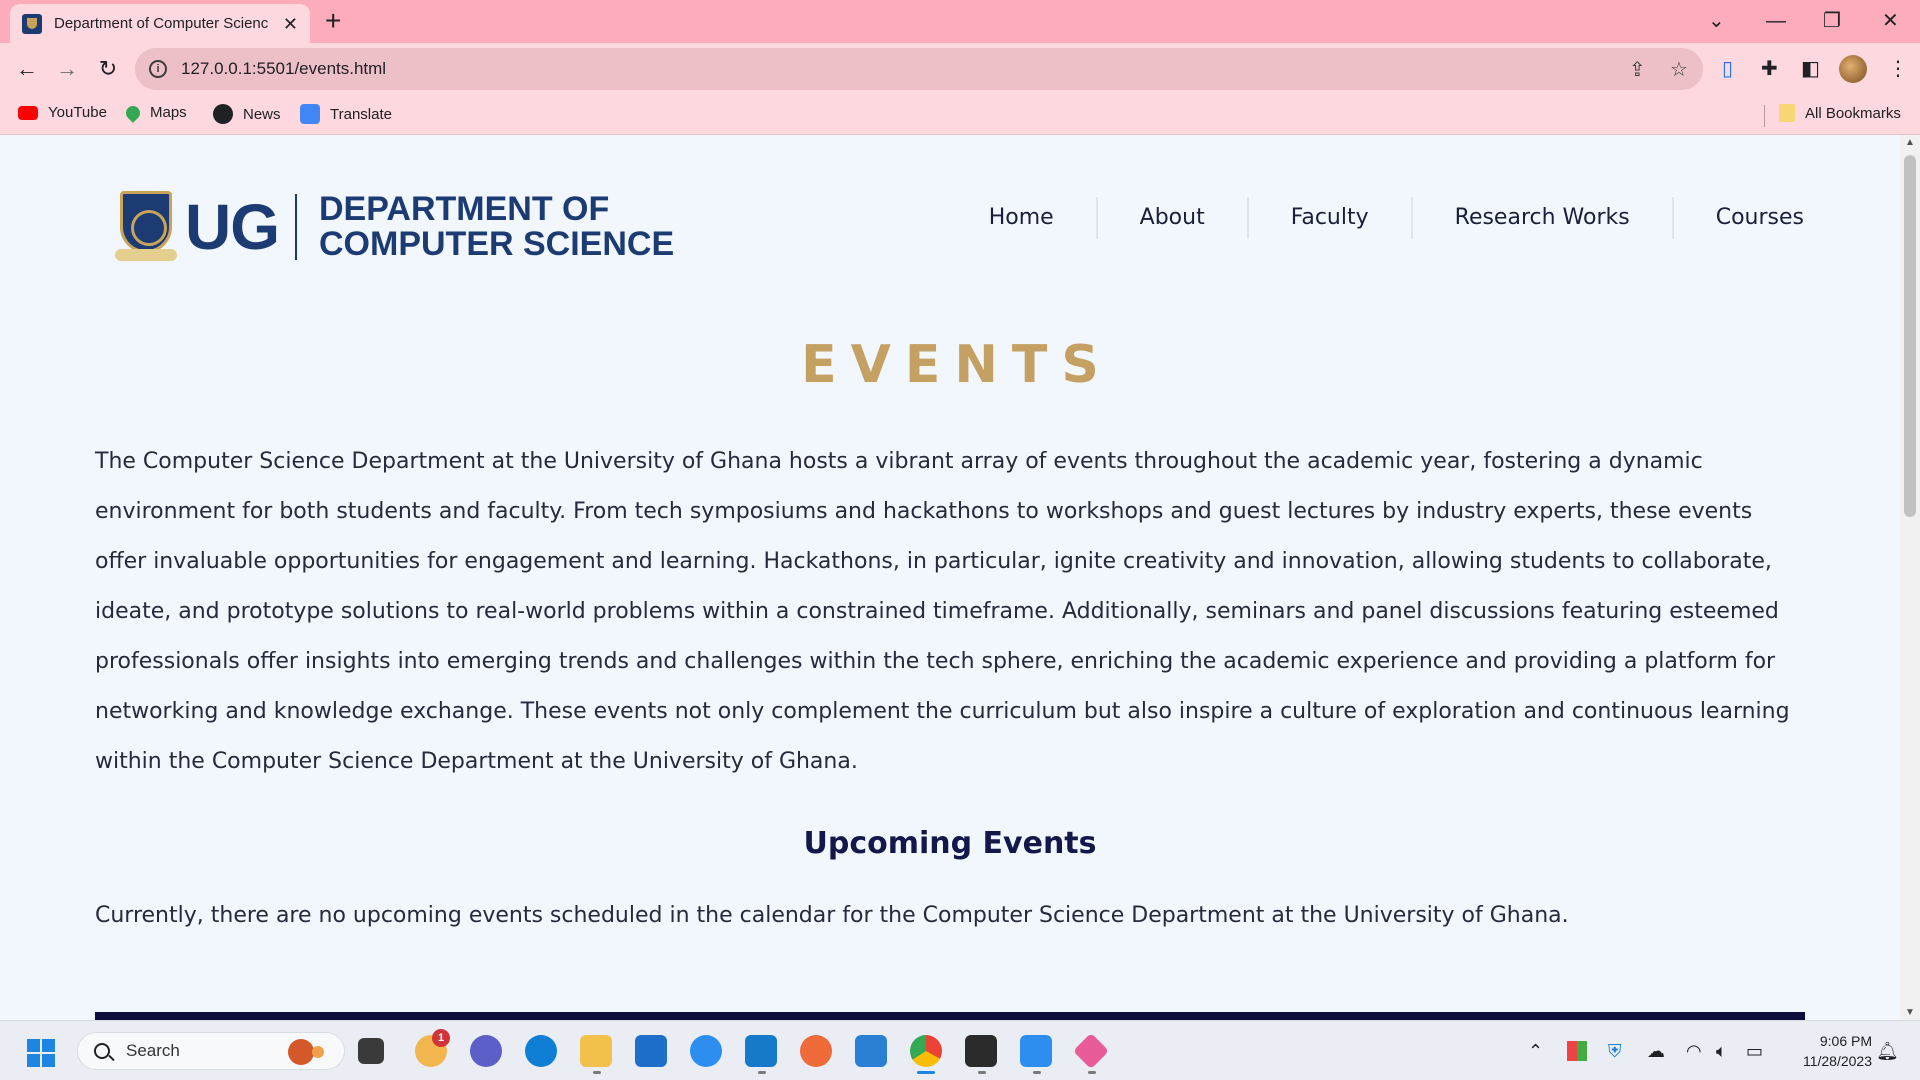  What do you see at coordinates (1535, 1051) in the screenshot?
I see `tray-chevron-icon: ⌃` at bounding box center [1535, 1051].